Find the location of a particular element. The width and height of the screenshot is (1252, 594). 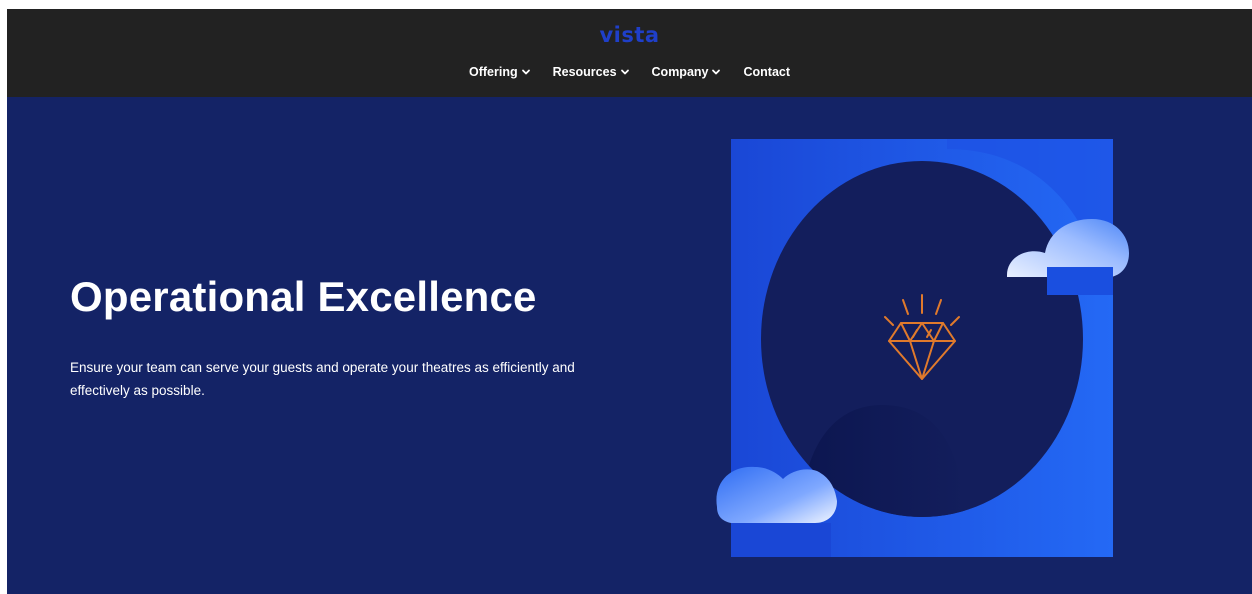

nav-item-label: Contact is located at coordinates (767, 72).